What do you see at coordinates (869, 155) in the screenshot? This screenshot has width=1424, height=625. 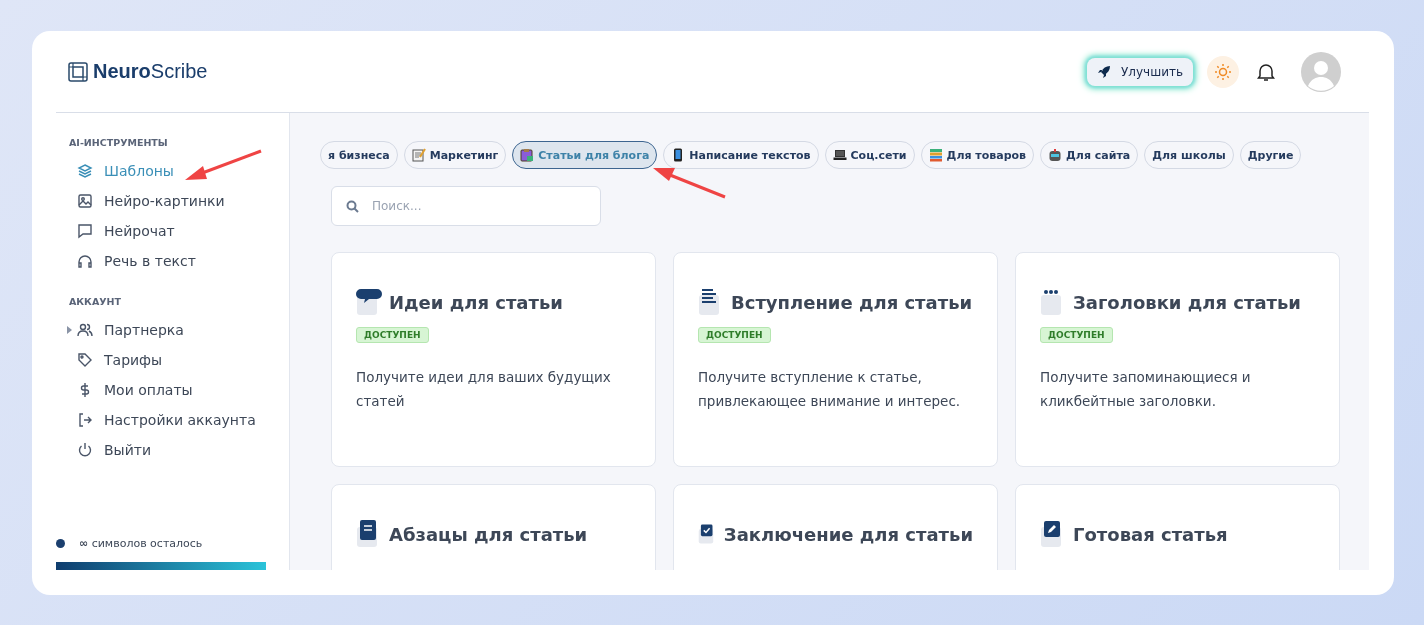 I see `category-chip: Соц.сети` at bounding box center [869, 155].